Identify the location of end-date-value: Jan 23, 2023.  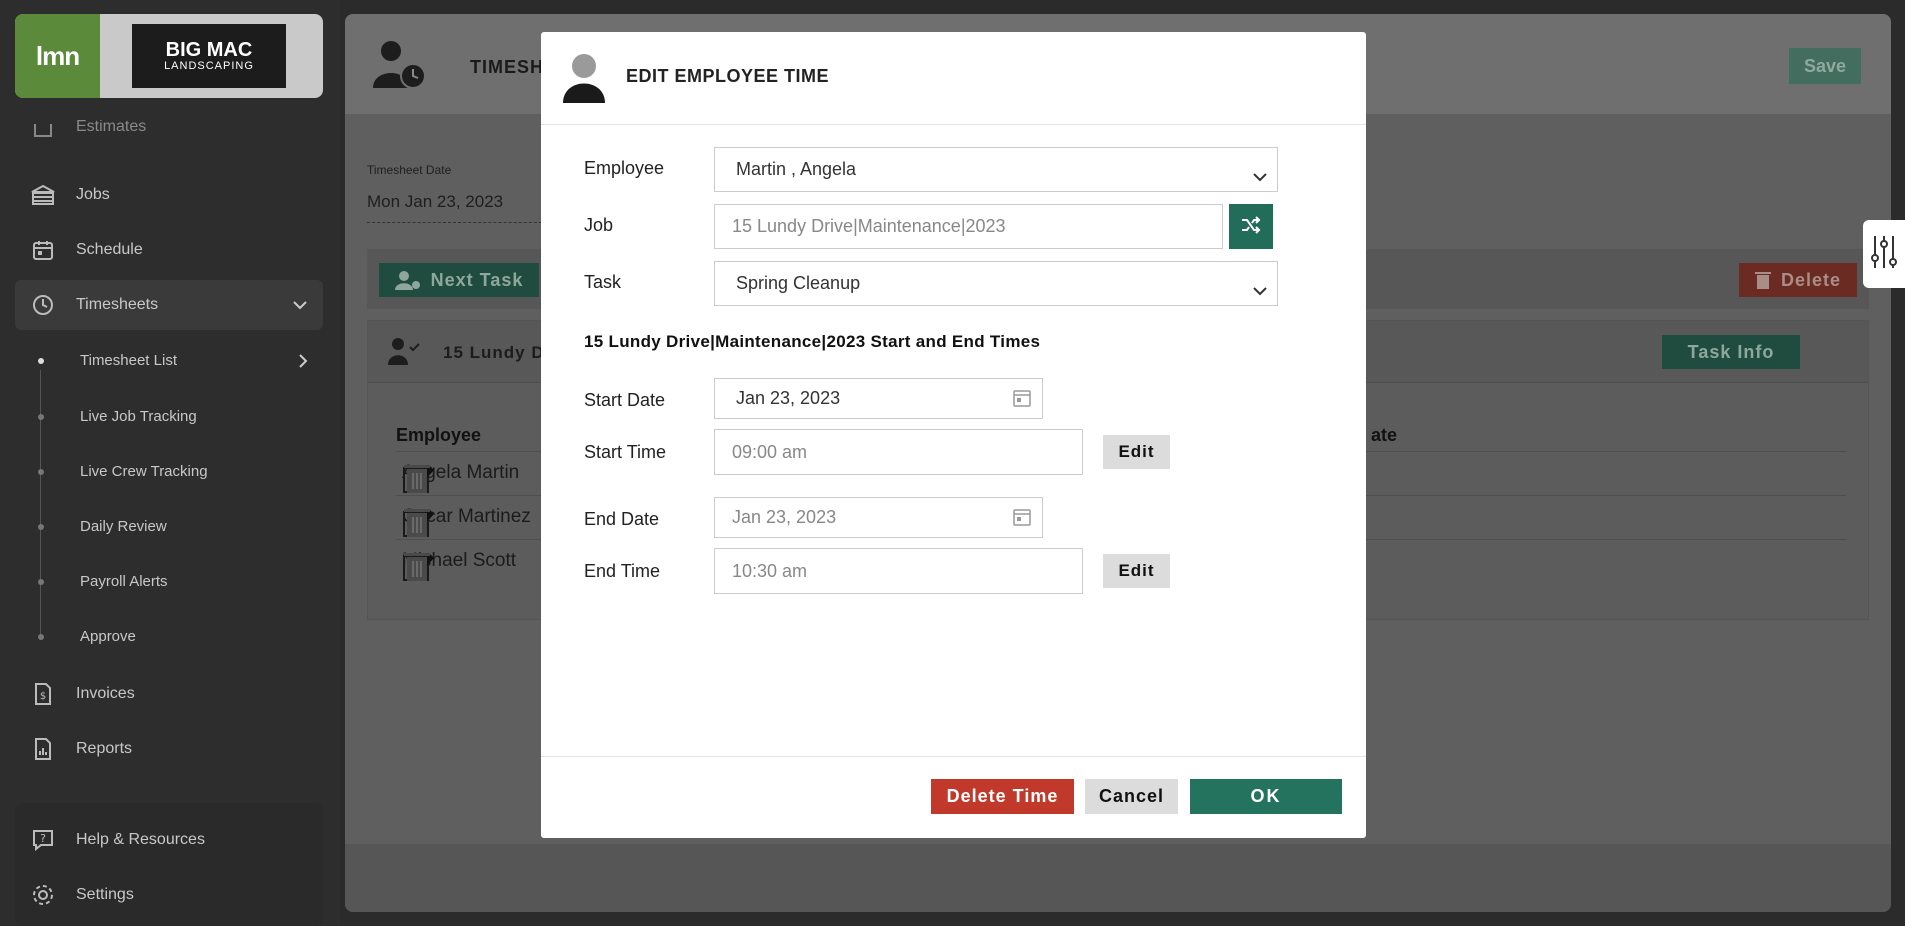
(784, 517).